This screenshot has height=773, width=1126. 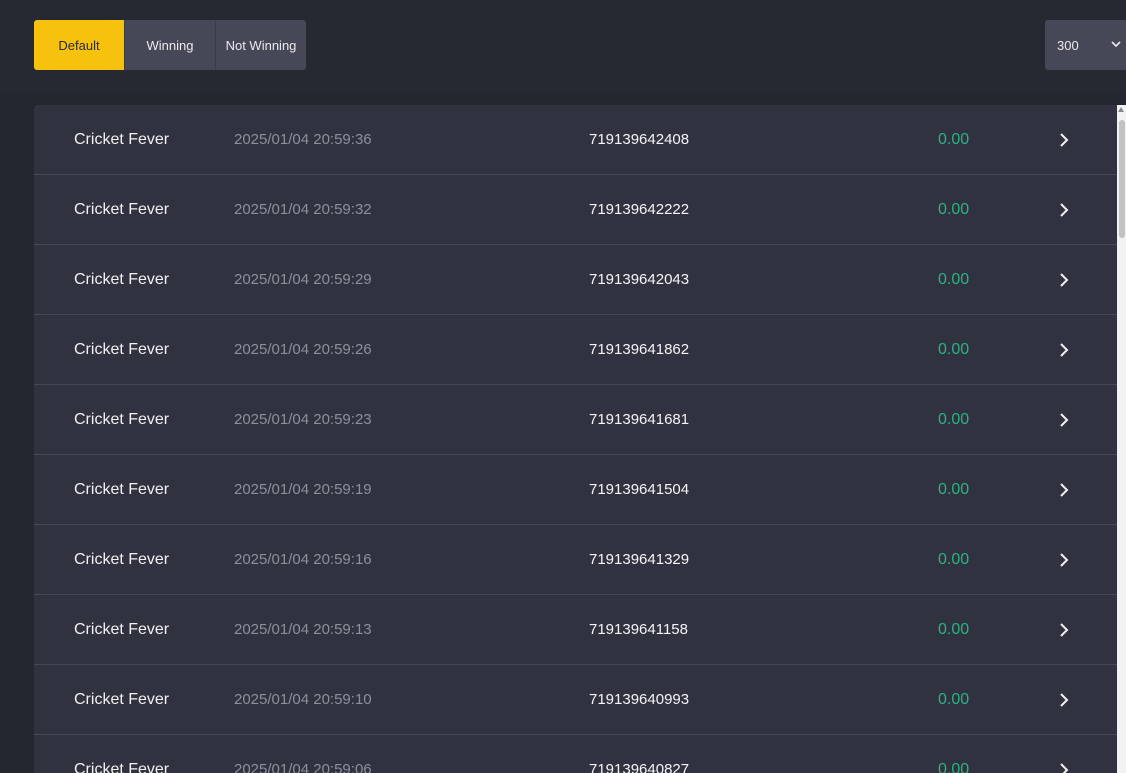 I want to click on bet-id: 719139641329, so click(x=639, y=559).